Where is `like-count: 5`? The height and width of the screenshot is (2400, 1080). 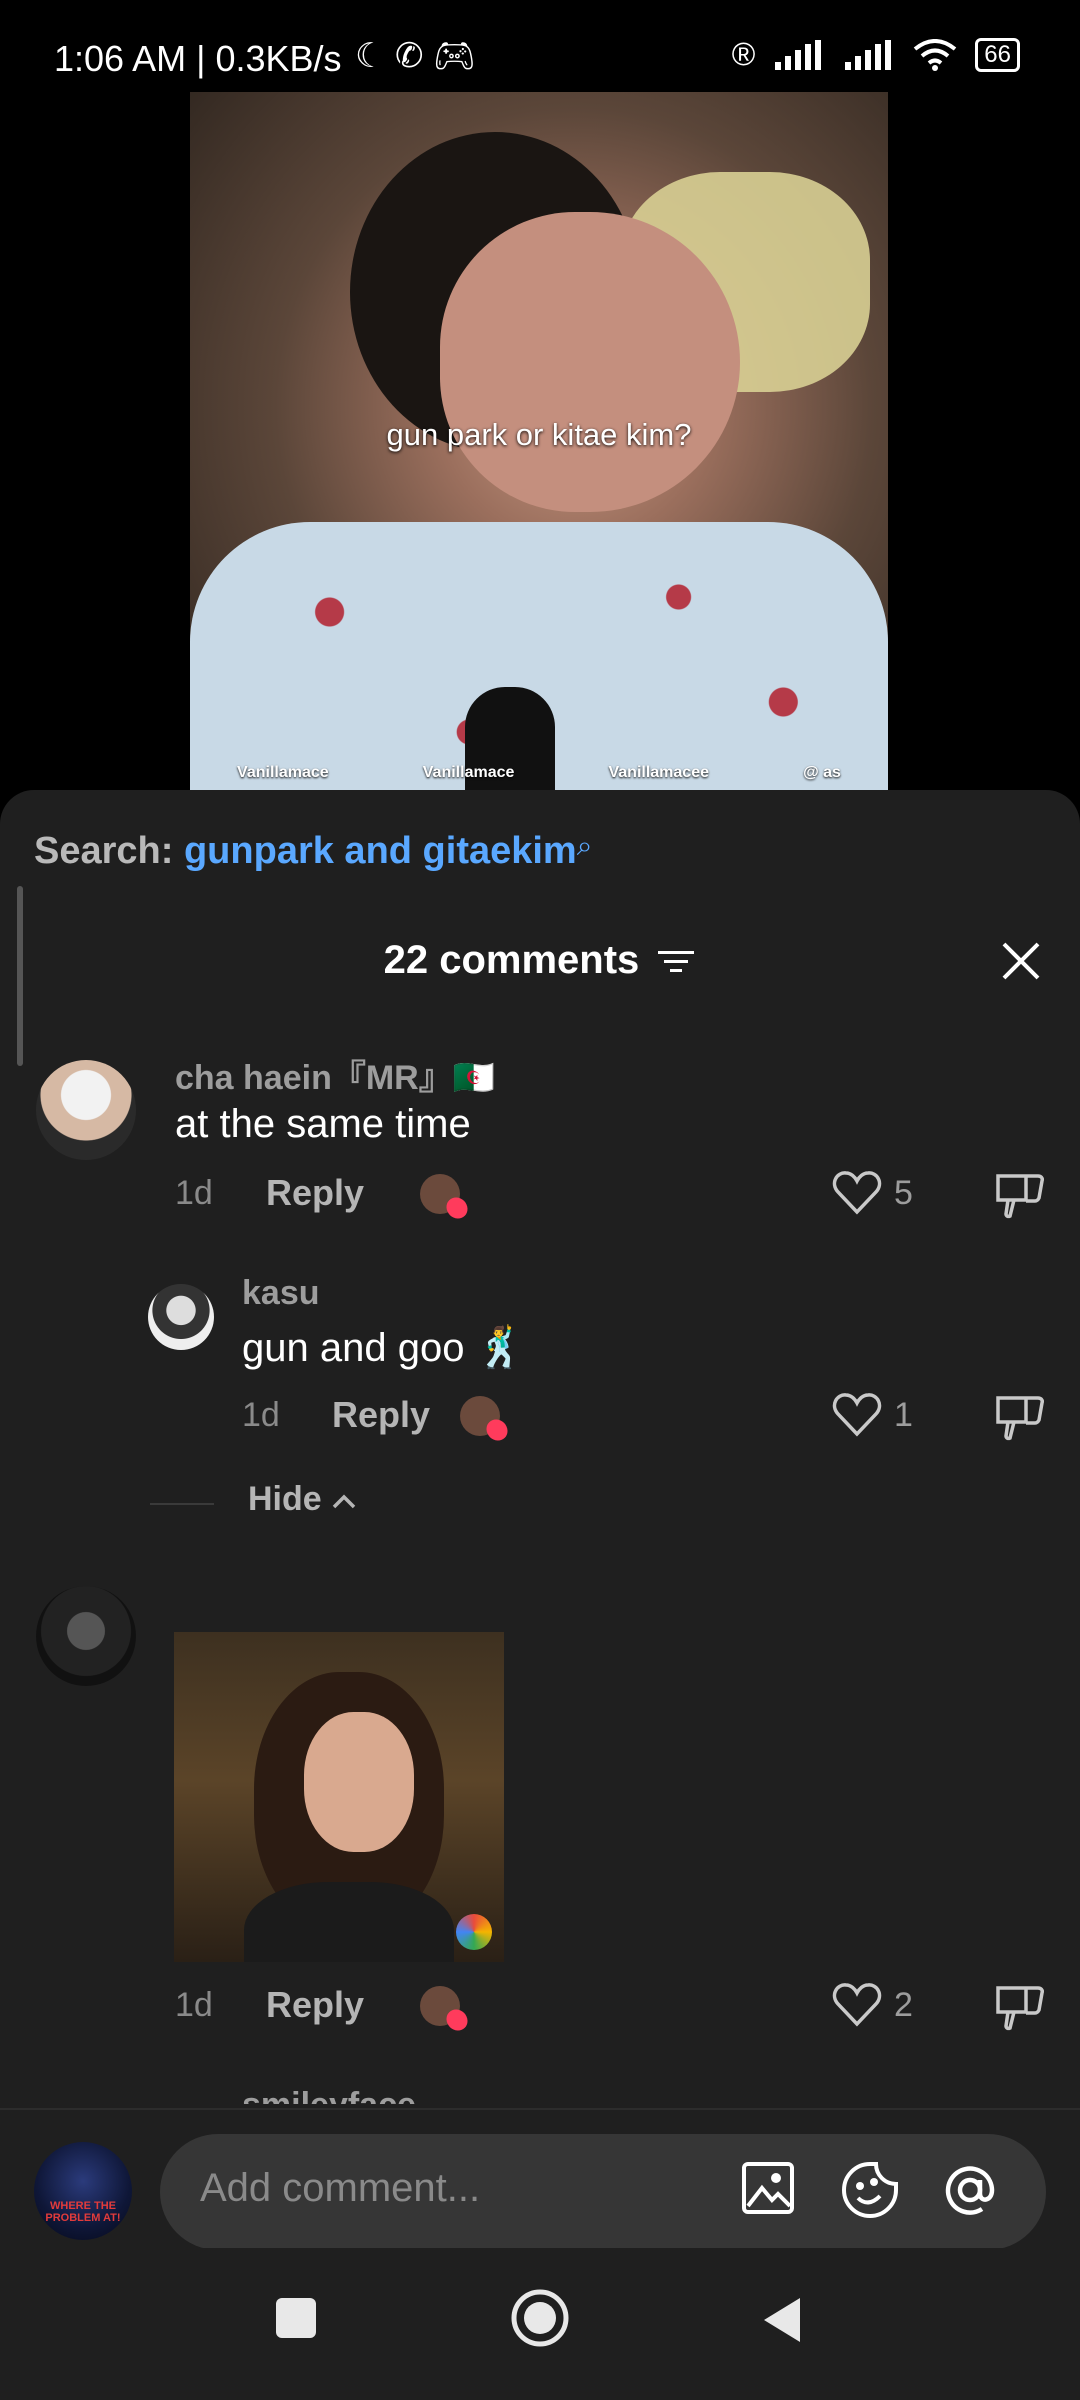 like-count: 5 is located at coordinates (903, 1192).